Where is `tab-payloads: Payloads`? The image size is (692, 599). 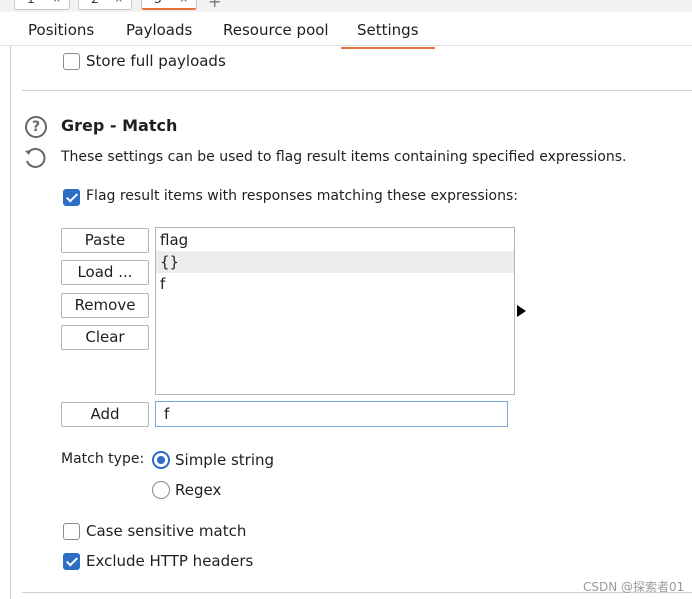
tab-payloads: Payloads is located at coordinates (159, 30).